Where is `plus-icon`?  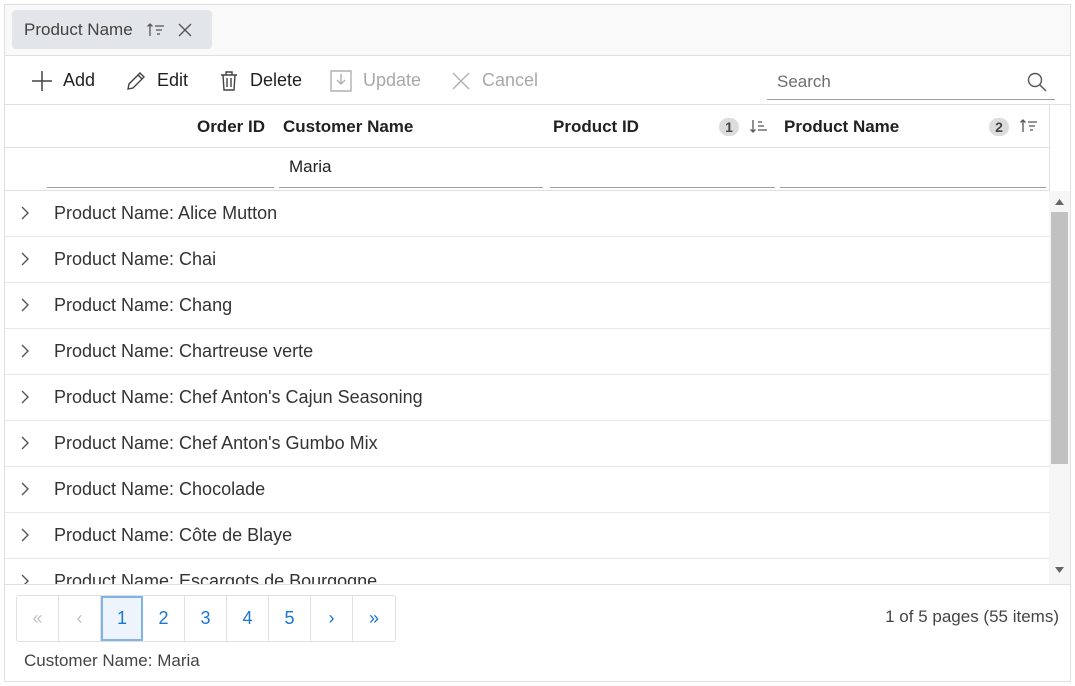
plus-icon is located at coordinates (42, 80).